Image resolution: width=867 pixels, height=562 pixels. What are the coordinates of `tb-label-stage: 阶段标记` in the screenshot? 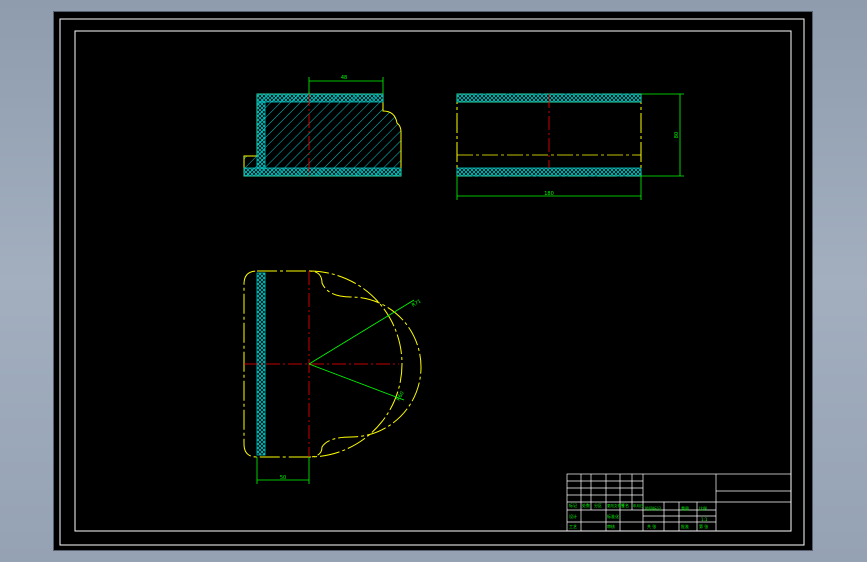 It's located at (653, 508).